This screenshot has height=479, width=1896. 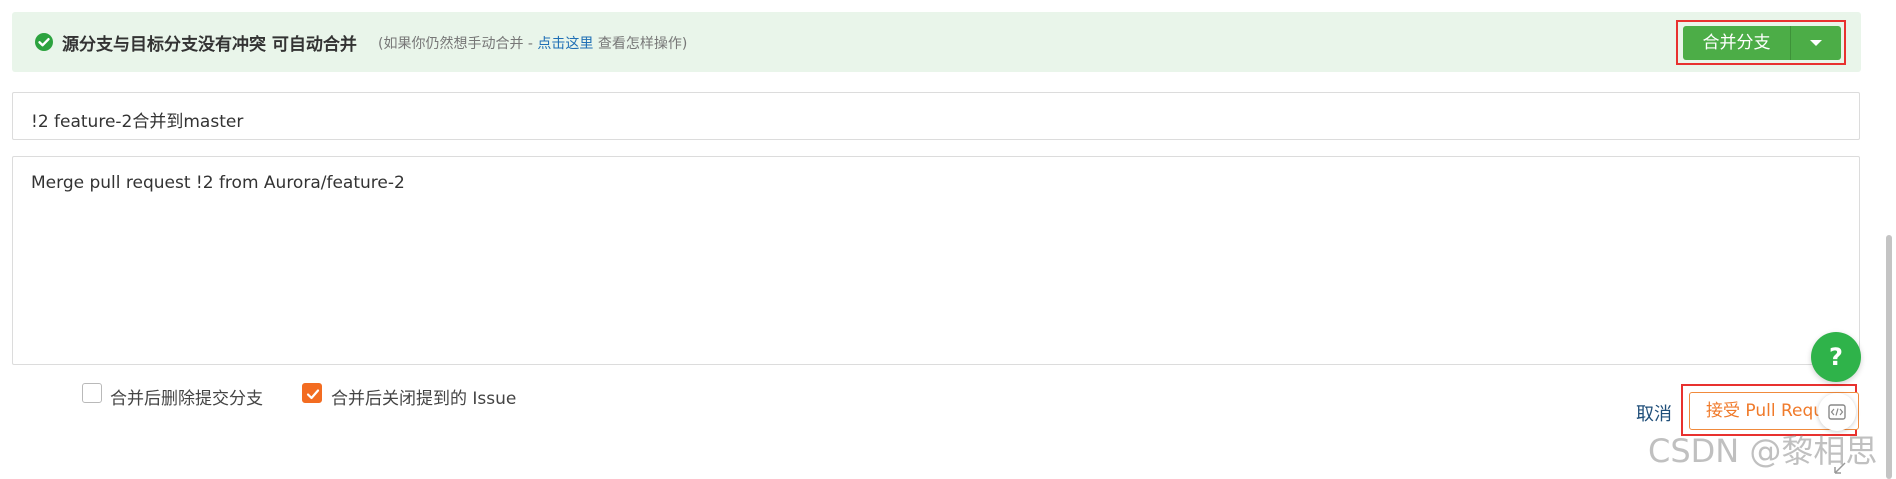 What do you see at coordinates (1836, 357) in the screenshot?
I see `help-button: ?` at bounding box center [1836, 357].